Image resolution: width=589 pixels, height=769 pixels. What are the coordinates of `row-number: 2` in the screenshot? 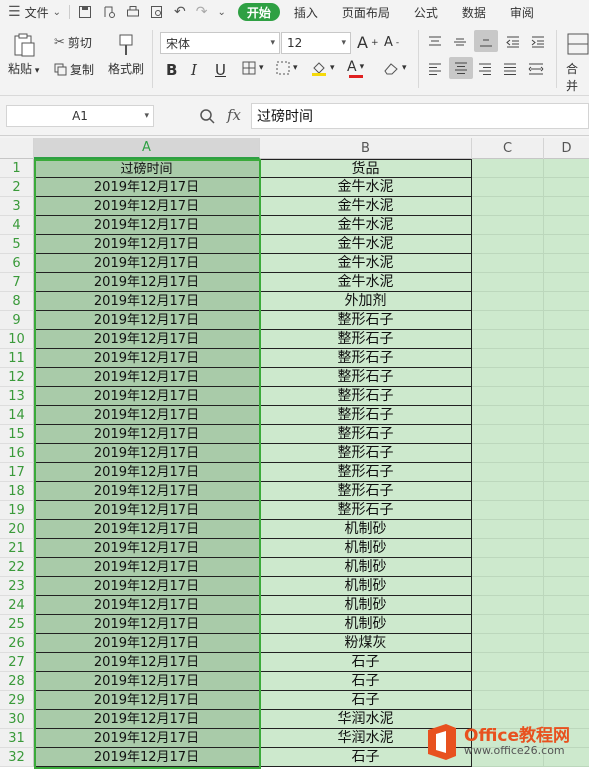 It's located at (17, 187).